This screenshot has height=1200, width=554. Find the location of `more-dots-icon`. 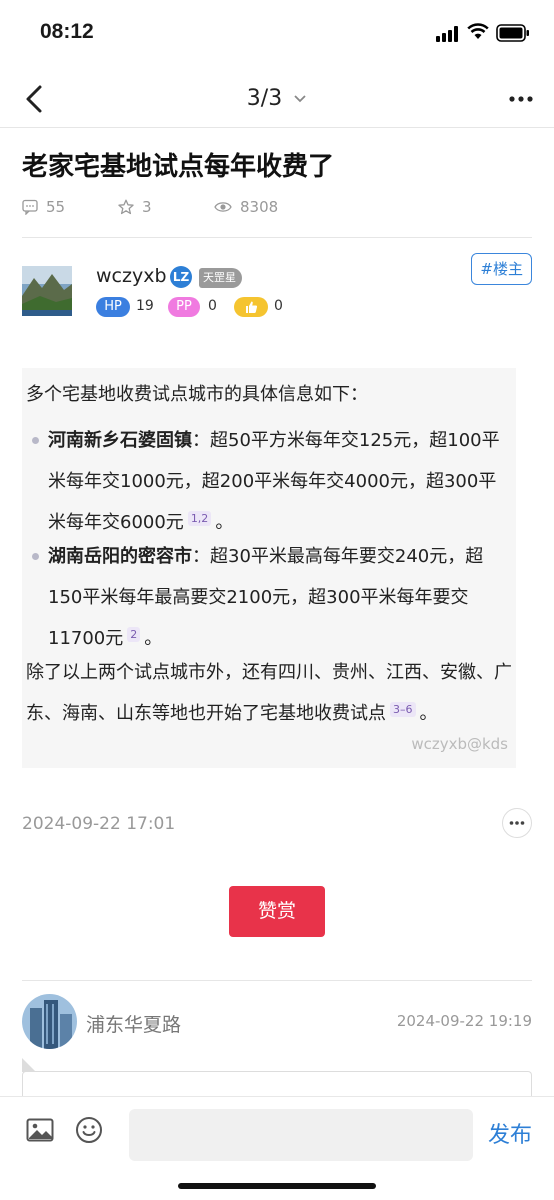

more-dots-icon is located at coordinates (517, 823).